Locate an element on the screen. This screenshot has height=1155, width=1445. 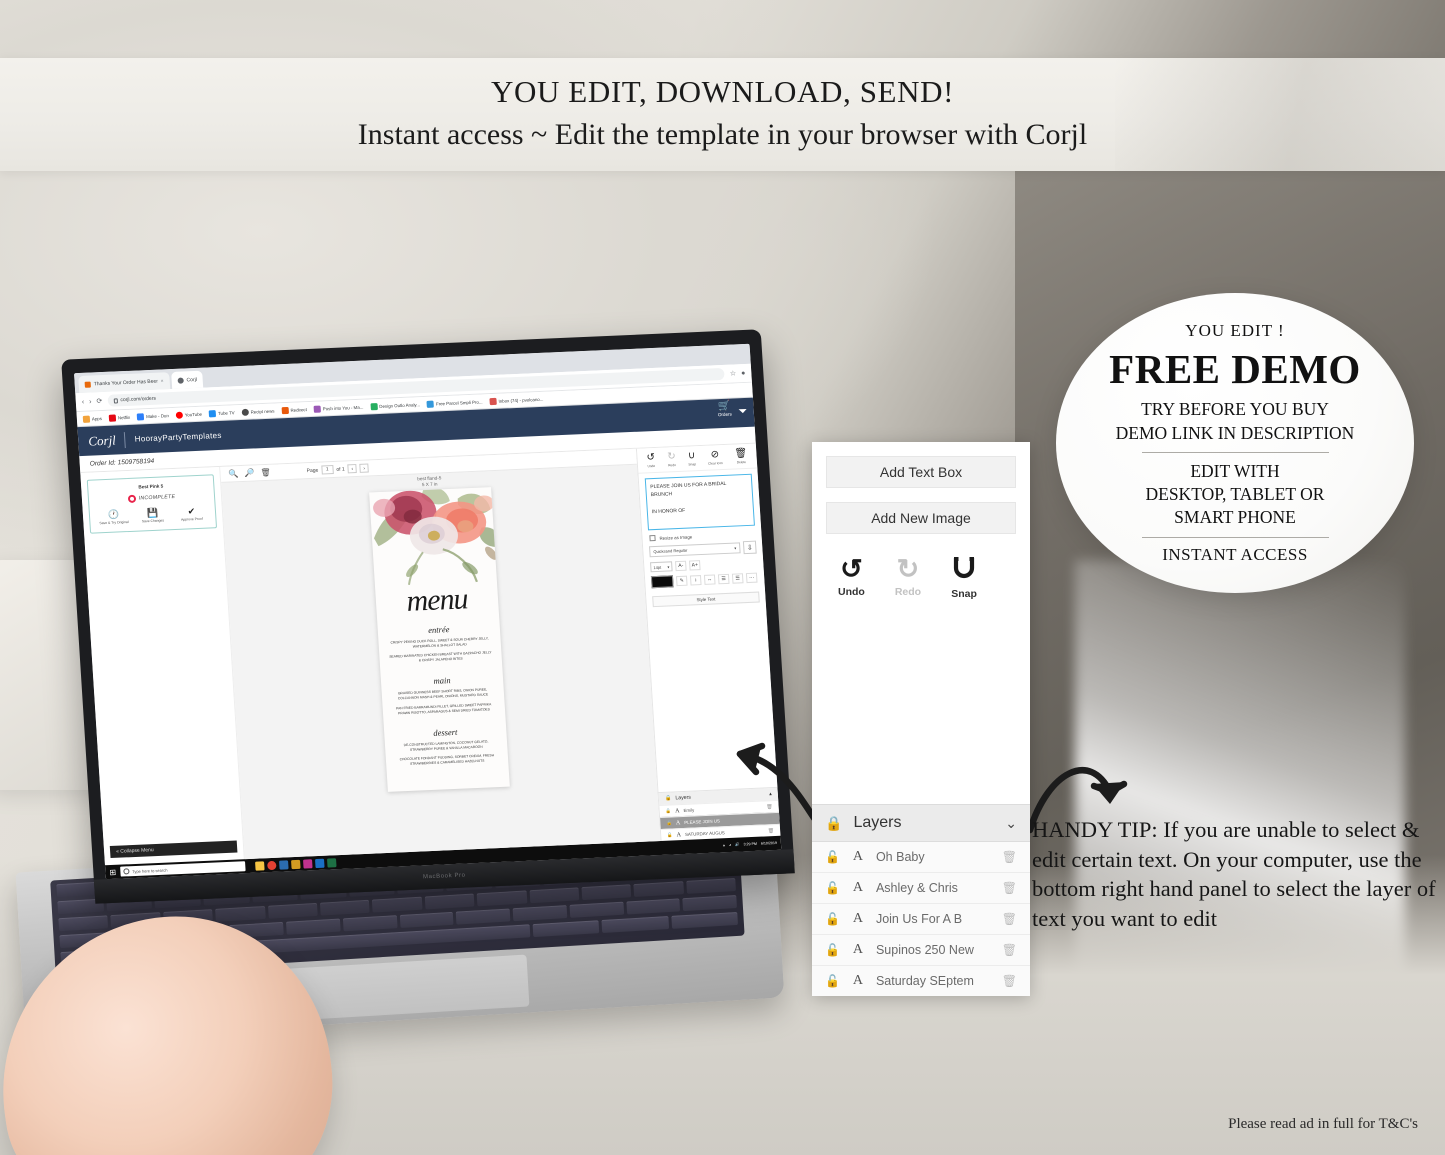
excel-icon is located at coordinates (331, 862).